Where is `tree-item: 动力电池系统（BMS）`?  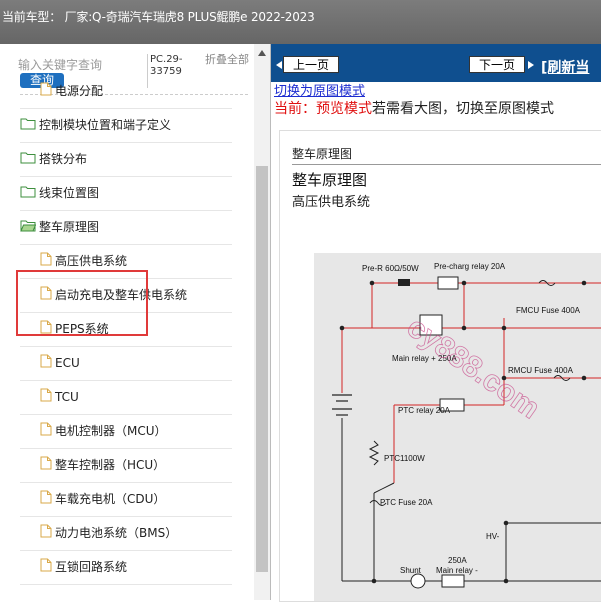
tree-item: 动力电池系统（BMS） is located at coordinates (108, 533).